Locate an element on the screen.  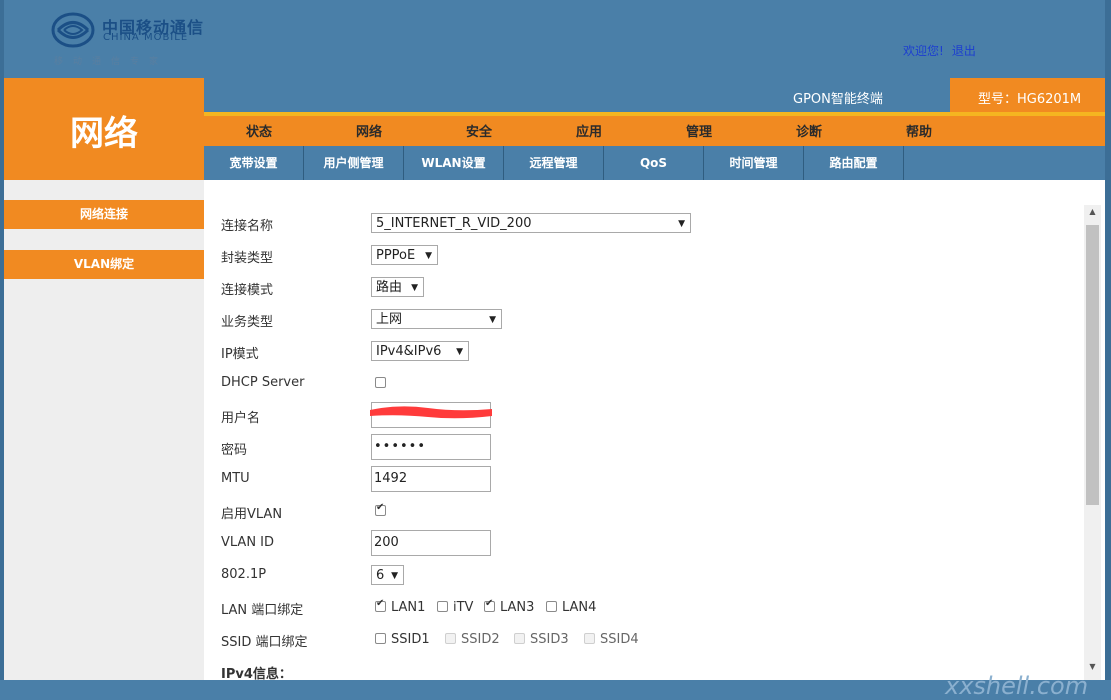
ip-mode-value: IPv4&IPv6 is located at coordinates (409, 351).